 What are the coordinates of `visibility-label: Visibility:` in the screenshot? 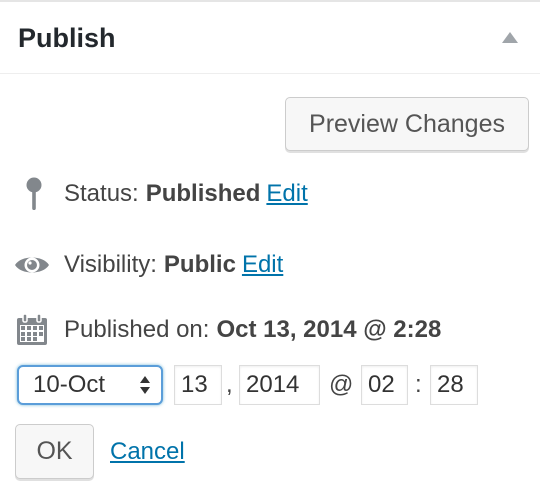 It's located at (110, 264).